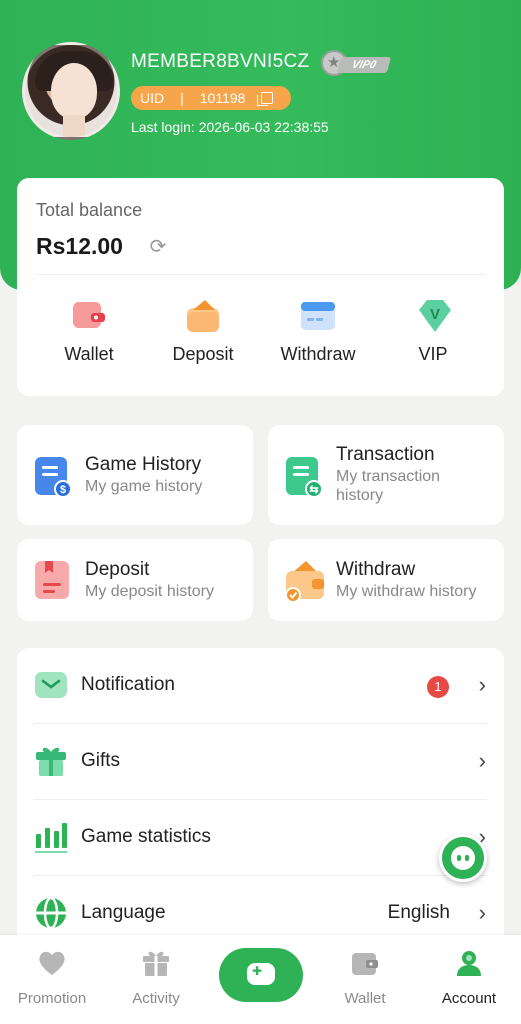 The image size is (521, 1024). Describe the element at coordinates (318, 354) in the screenshot. I see `withdraw-label: Withdraw` at that location.